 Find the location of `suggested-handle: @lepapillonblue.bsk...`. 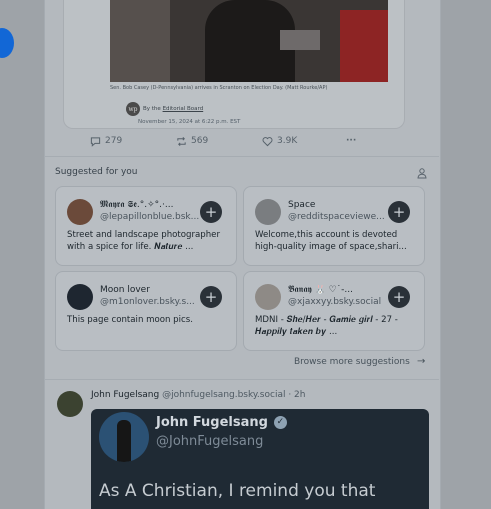

suggested-handle: @lepapillonblue.bsk... is located at coordinates (150, 217).